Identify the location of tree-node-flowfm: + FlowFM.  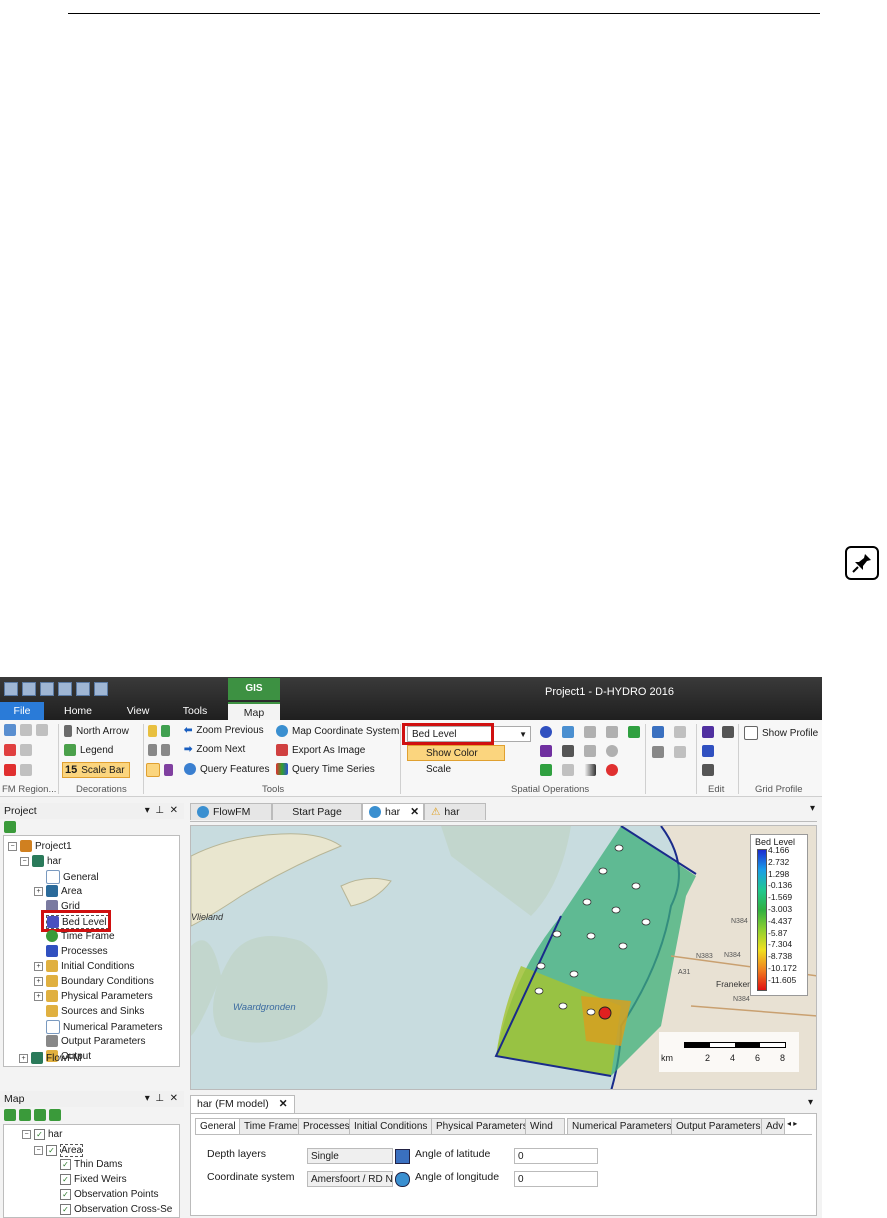
(50, 1058).